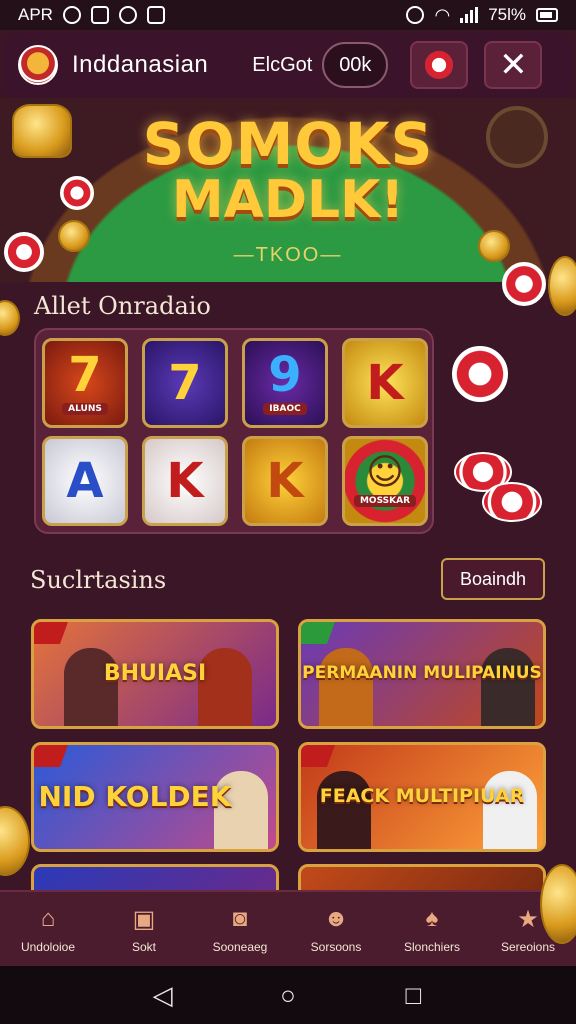  What do you see at coordinates (122, 306) in the screenshot?
I see `slots-section-title: Allet Onradaio` at bounding box center [122, 306].